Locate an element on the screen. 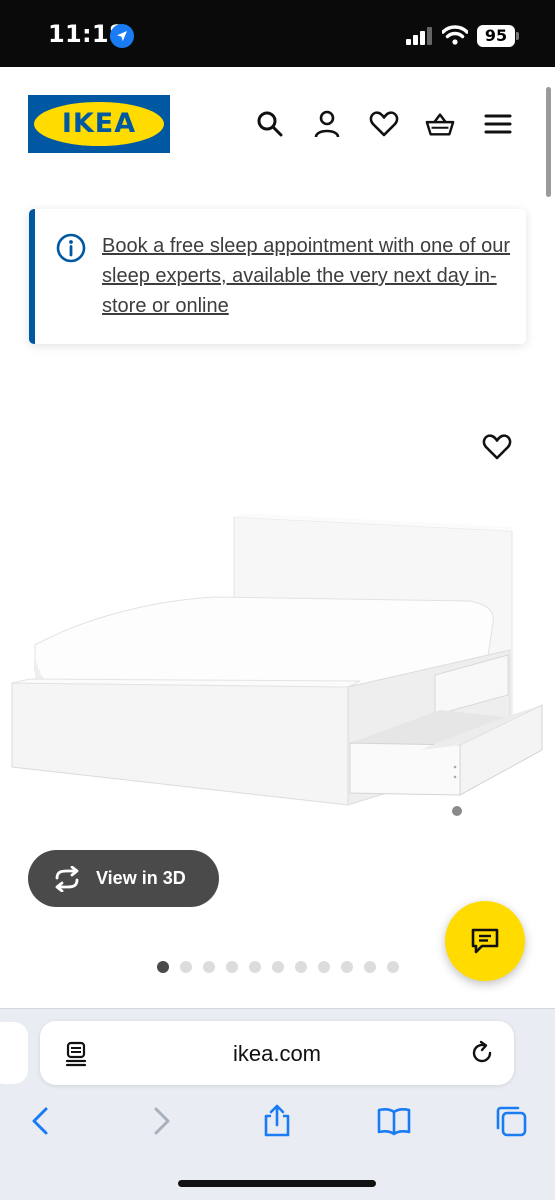 The width and height of the screenshot is (555, 1200). location-icon is located at coordinates (122, 36).